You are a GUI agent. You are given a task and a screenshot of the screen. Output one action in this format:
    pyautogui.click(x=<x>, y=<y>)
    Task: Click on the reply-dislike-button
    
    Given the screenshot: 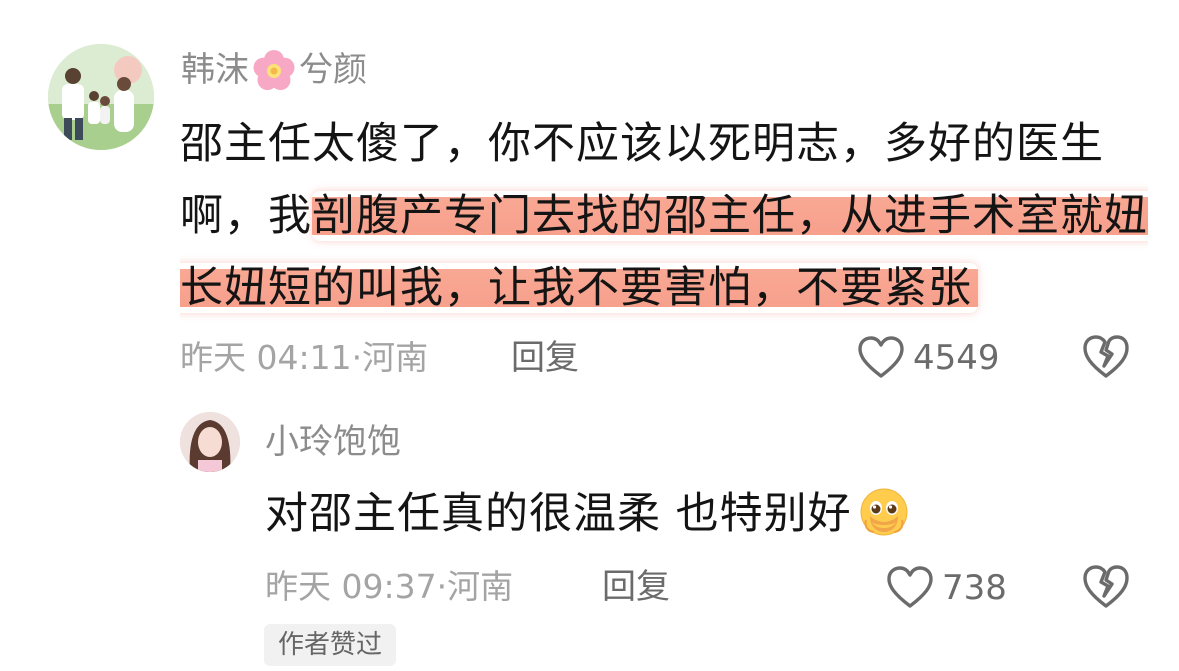 What is the action you would take?
    pyautogui.click(x=1106, y=587)
    